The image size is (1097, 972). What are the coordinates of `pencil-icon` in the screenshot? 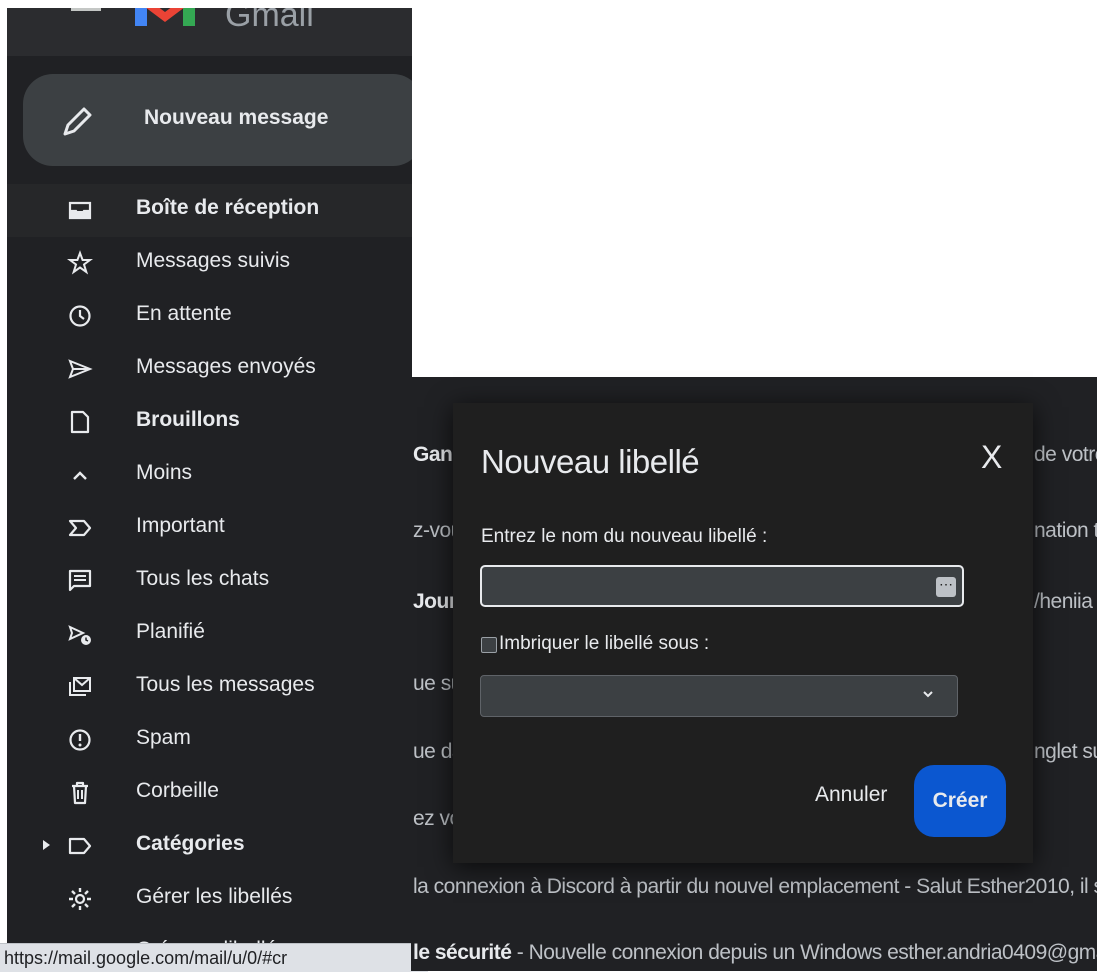 It's located at (77, 121).